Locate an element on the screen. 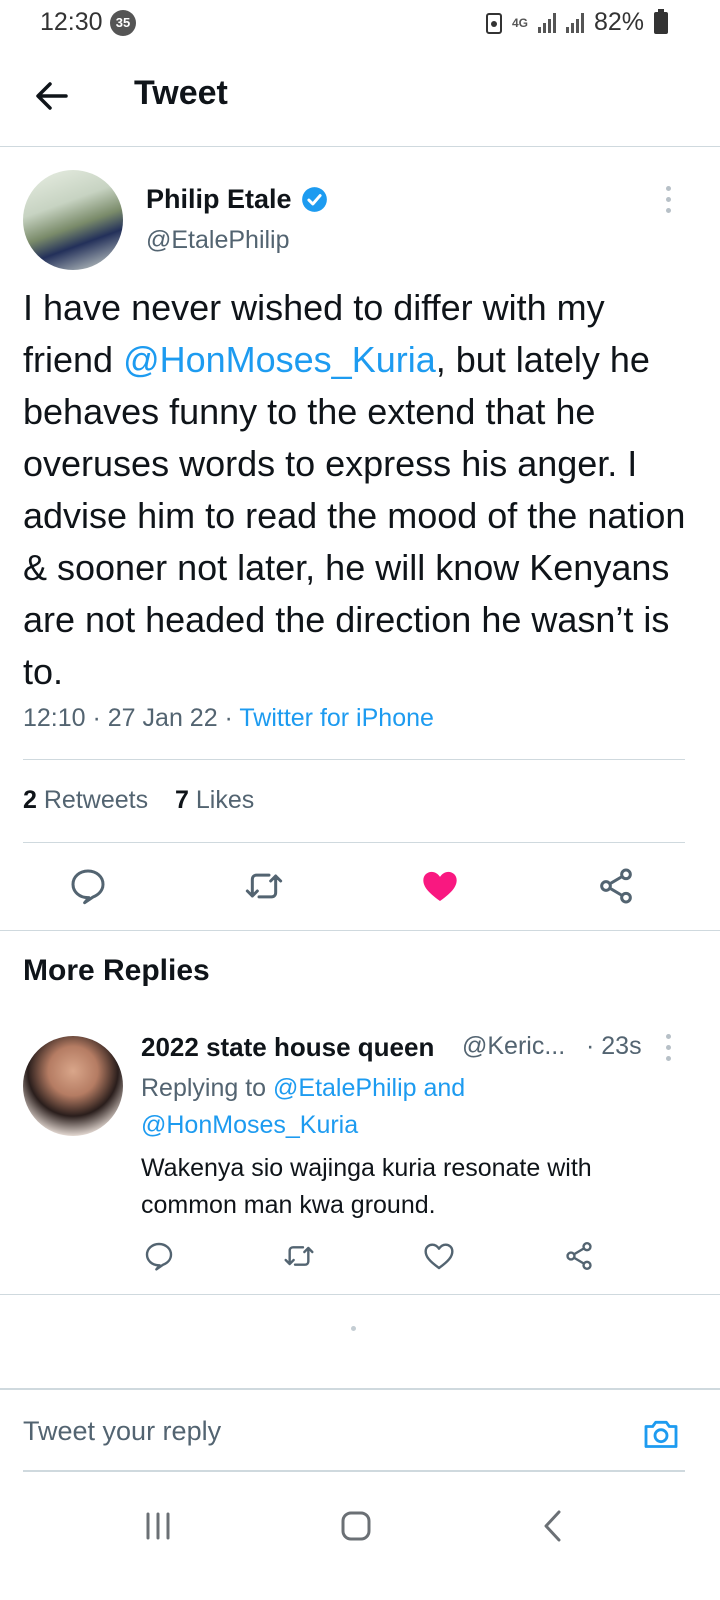  retweets-label: Retweets is located at coordinates (96, 800).